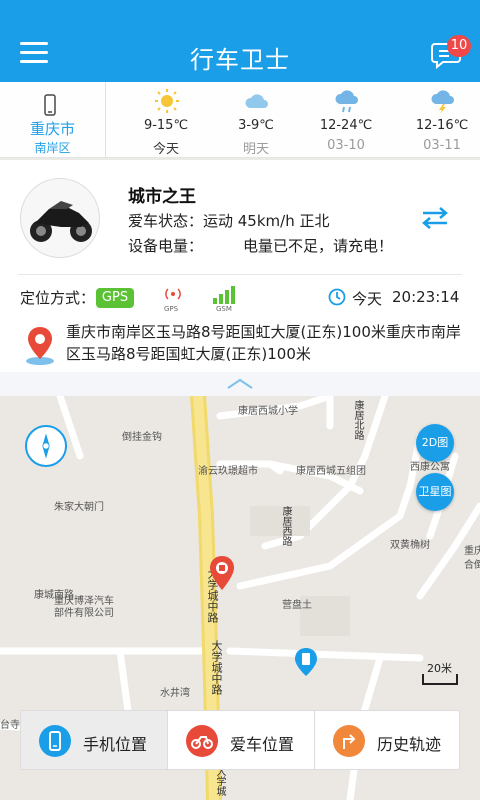 This screenshot has height=800, width=480. I want to click on vehicle-name: 城市之王, so click(162, 197).